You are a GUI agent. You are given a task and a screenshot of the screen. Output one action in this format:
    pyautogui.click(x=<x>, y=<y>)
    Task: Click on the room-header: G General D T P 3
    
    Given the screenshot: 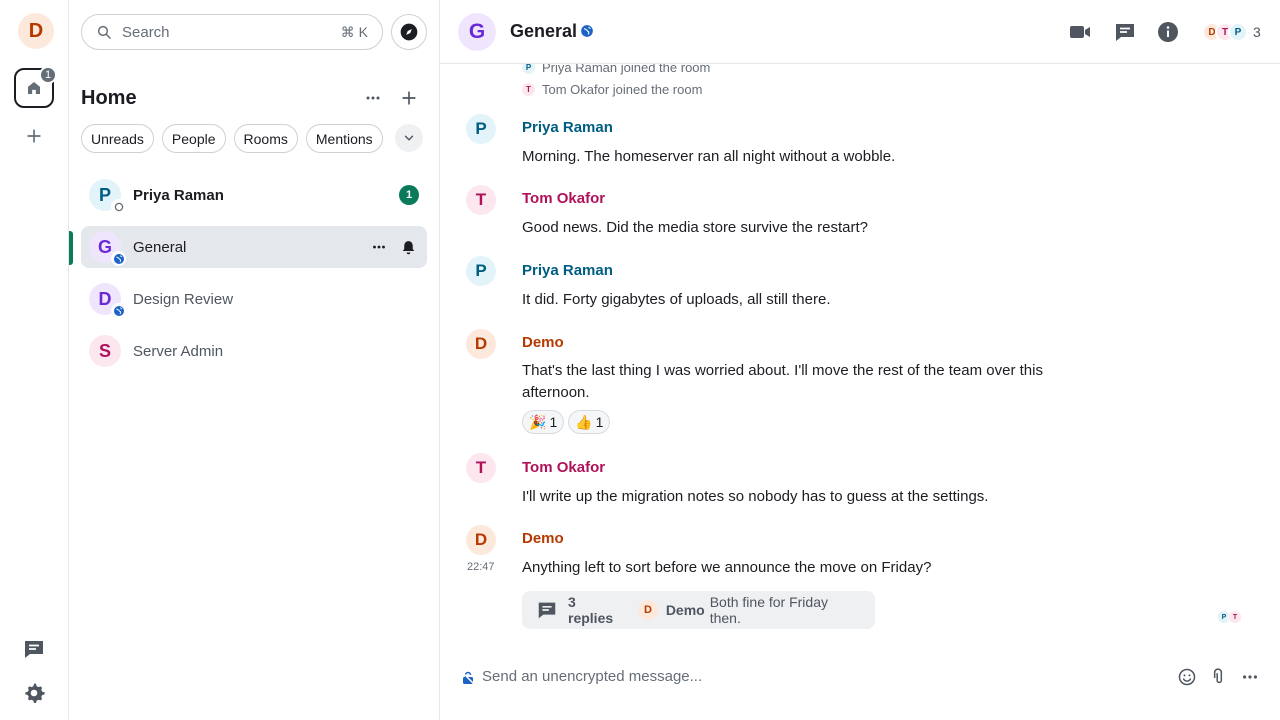 What is the action you would take?
    pyautogui.click(x=860, y=32)
    